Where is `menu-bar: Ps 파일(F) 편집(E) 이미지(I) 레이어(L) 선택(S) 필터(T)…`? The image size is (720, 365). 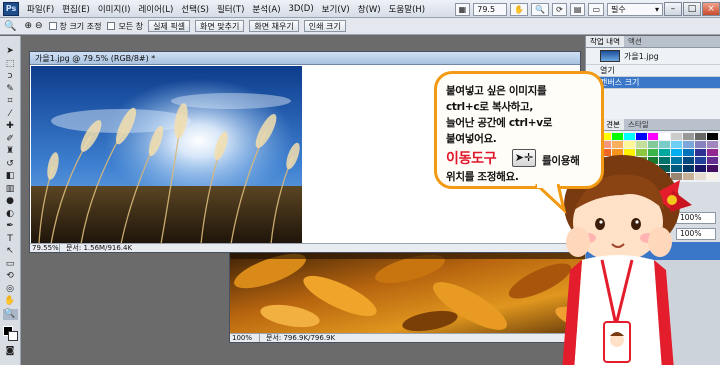 menu-bar: Ps 파일(F) 편집(E) 이미지(I) 레이어(L) 선택(S) 필터(T)… is located at coordinates (360, 9).